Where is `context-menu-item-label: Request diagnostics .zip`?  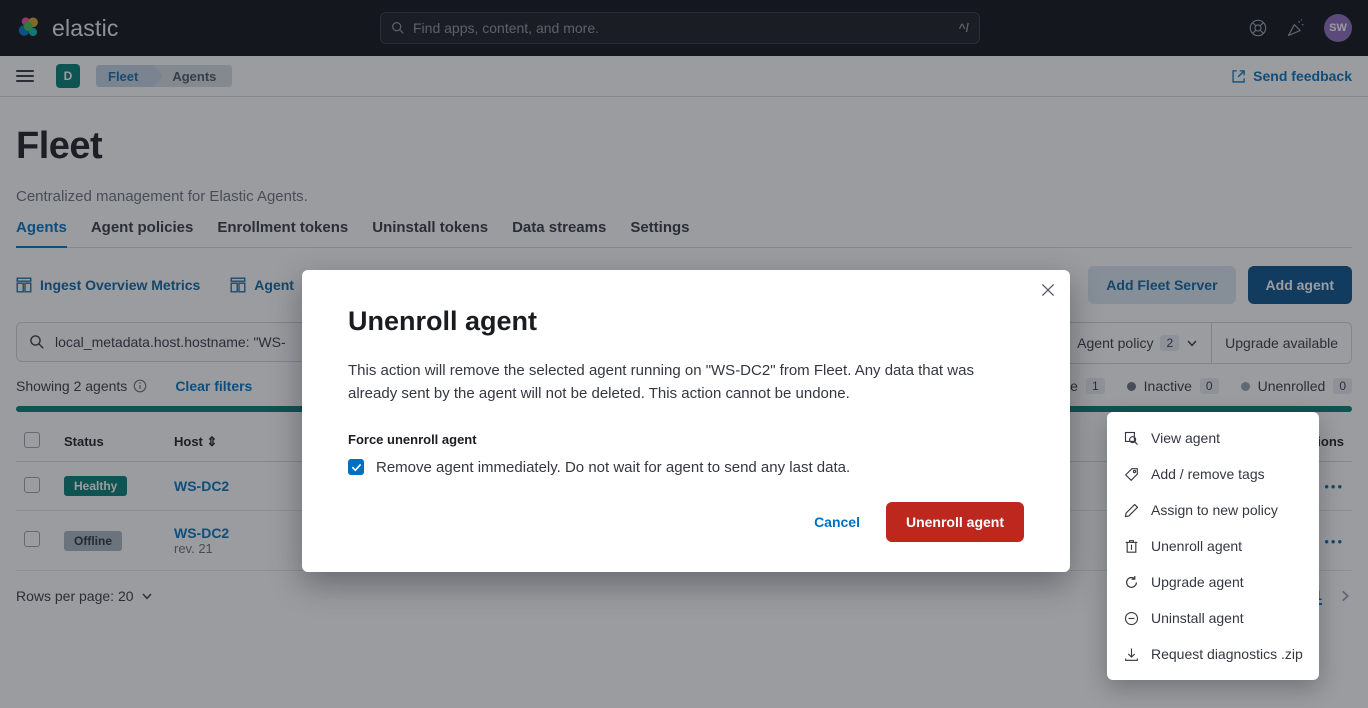 context-menu-item-label: Request diagnostics .zip is located at coordinates (1227, 654).